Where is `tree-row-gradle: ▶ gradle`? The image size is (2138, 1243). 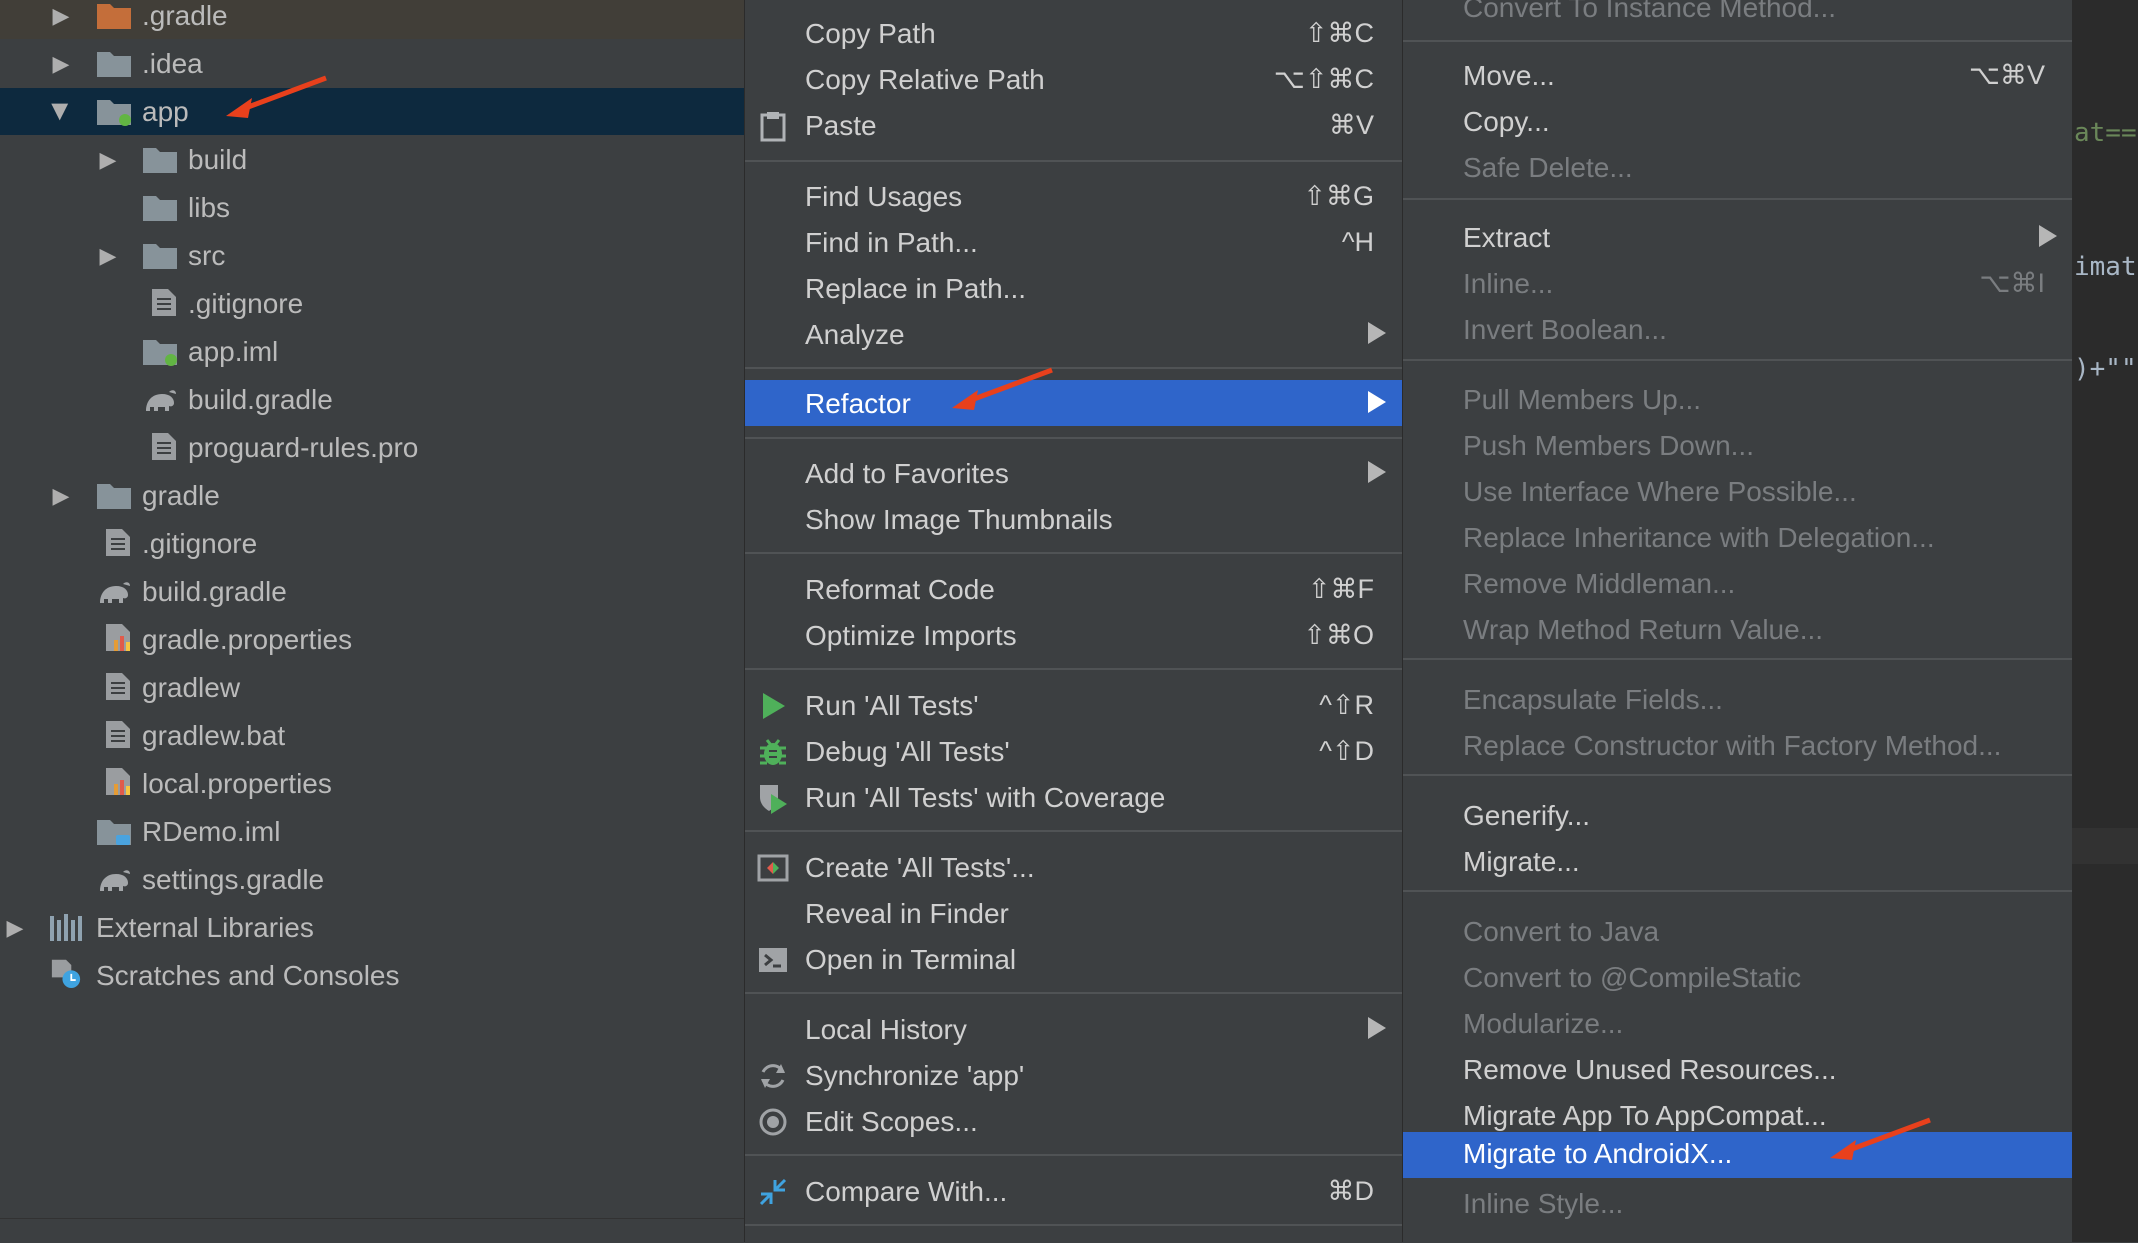 tree-row-gradle: ▶ gradle is located at coordinates (372, 495).